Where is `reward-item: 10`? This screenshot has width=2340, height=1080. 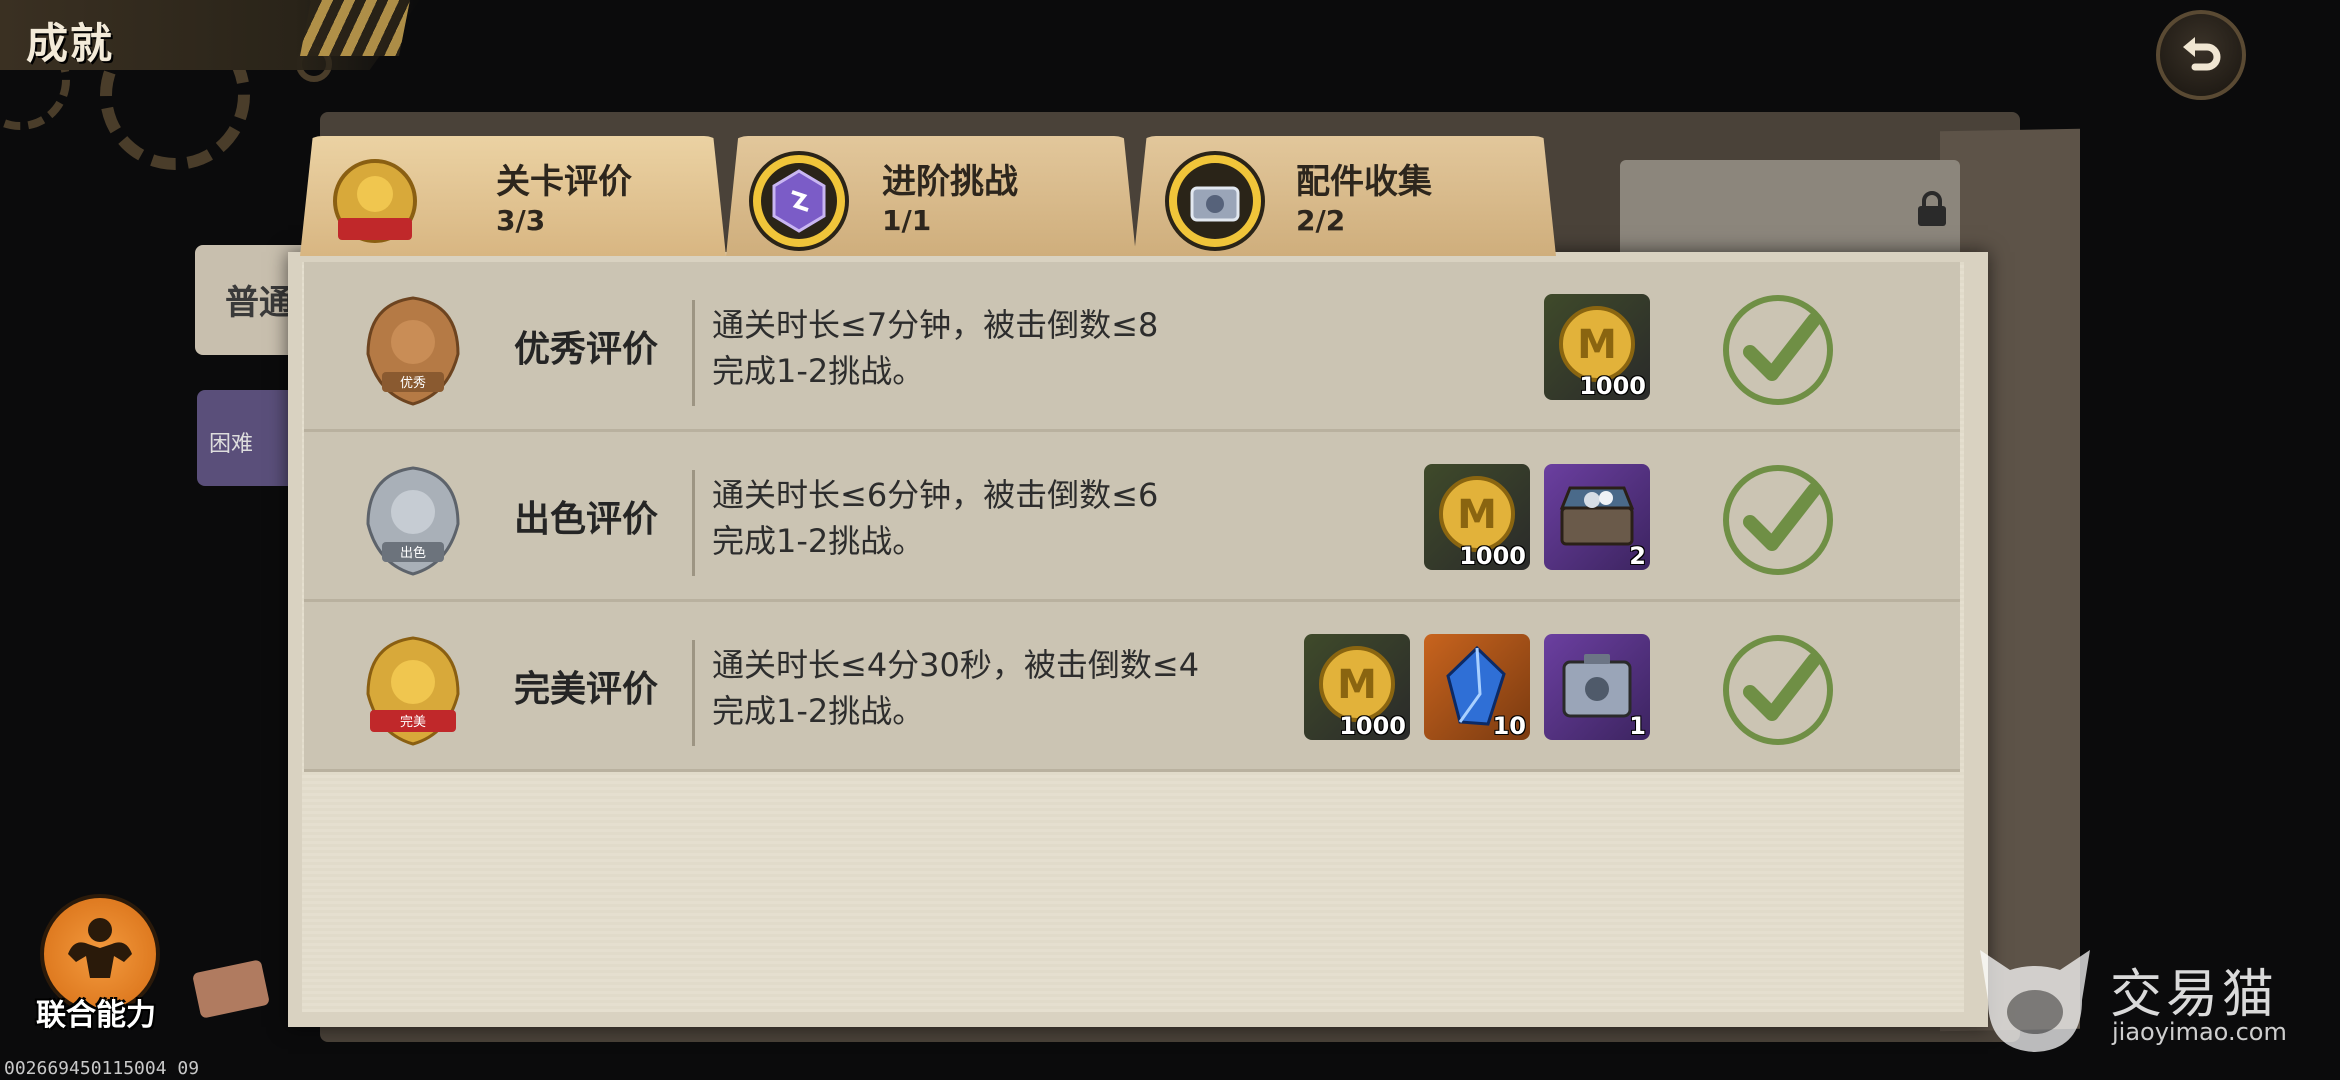
reward-item: 10 is located at coordinates (1477, 687).